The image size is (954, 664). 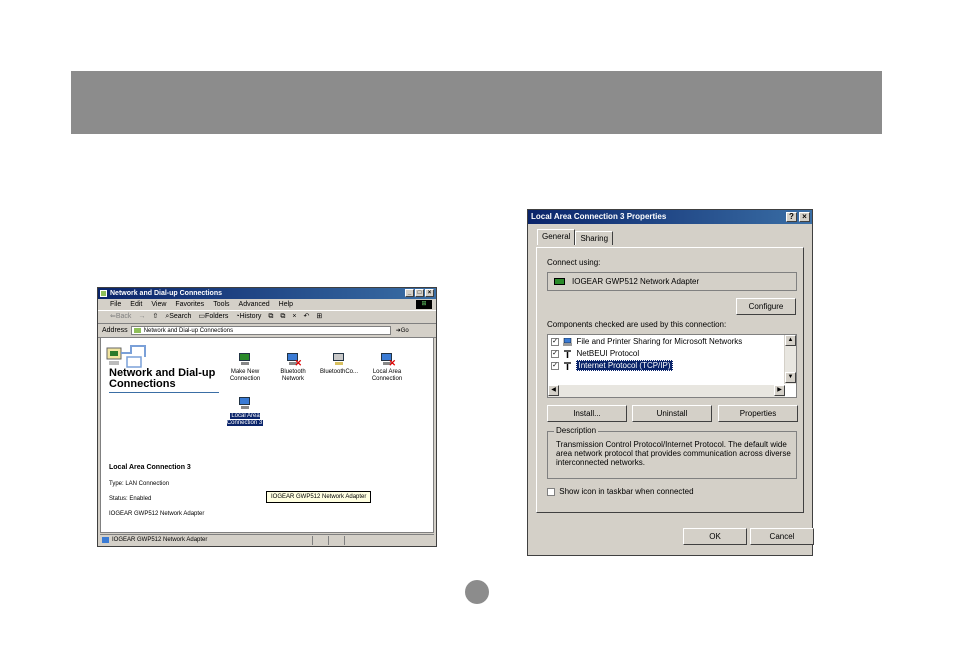 What do you see at coordinates (319, 497) in the screenshot?
I see `adapter-tooltip: IOGEAR GWP512 Network Adapter` at bounding box center [319, 497].